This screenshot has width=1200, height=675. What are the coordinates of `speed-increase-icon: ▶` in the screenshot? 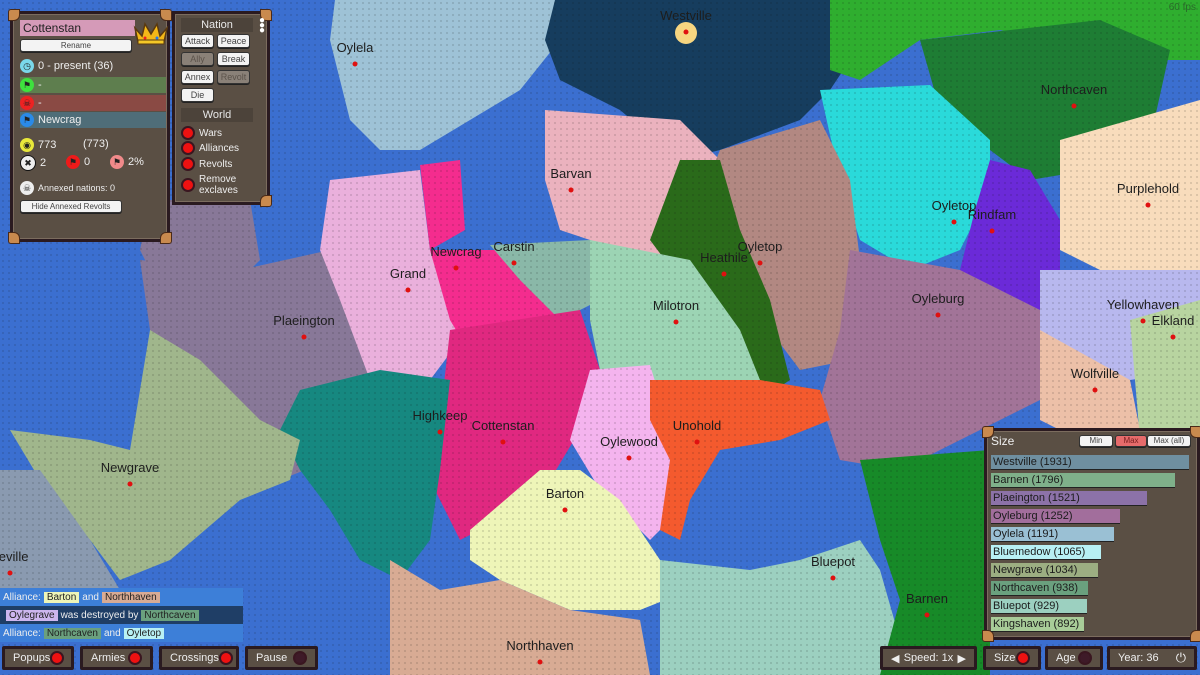 It's located at (962, 658).